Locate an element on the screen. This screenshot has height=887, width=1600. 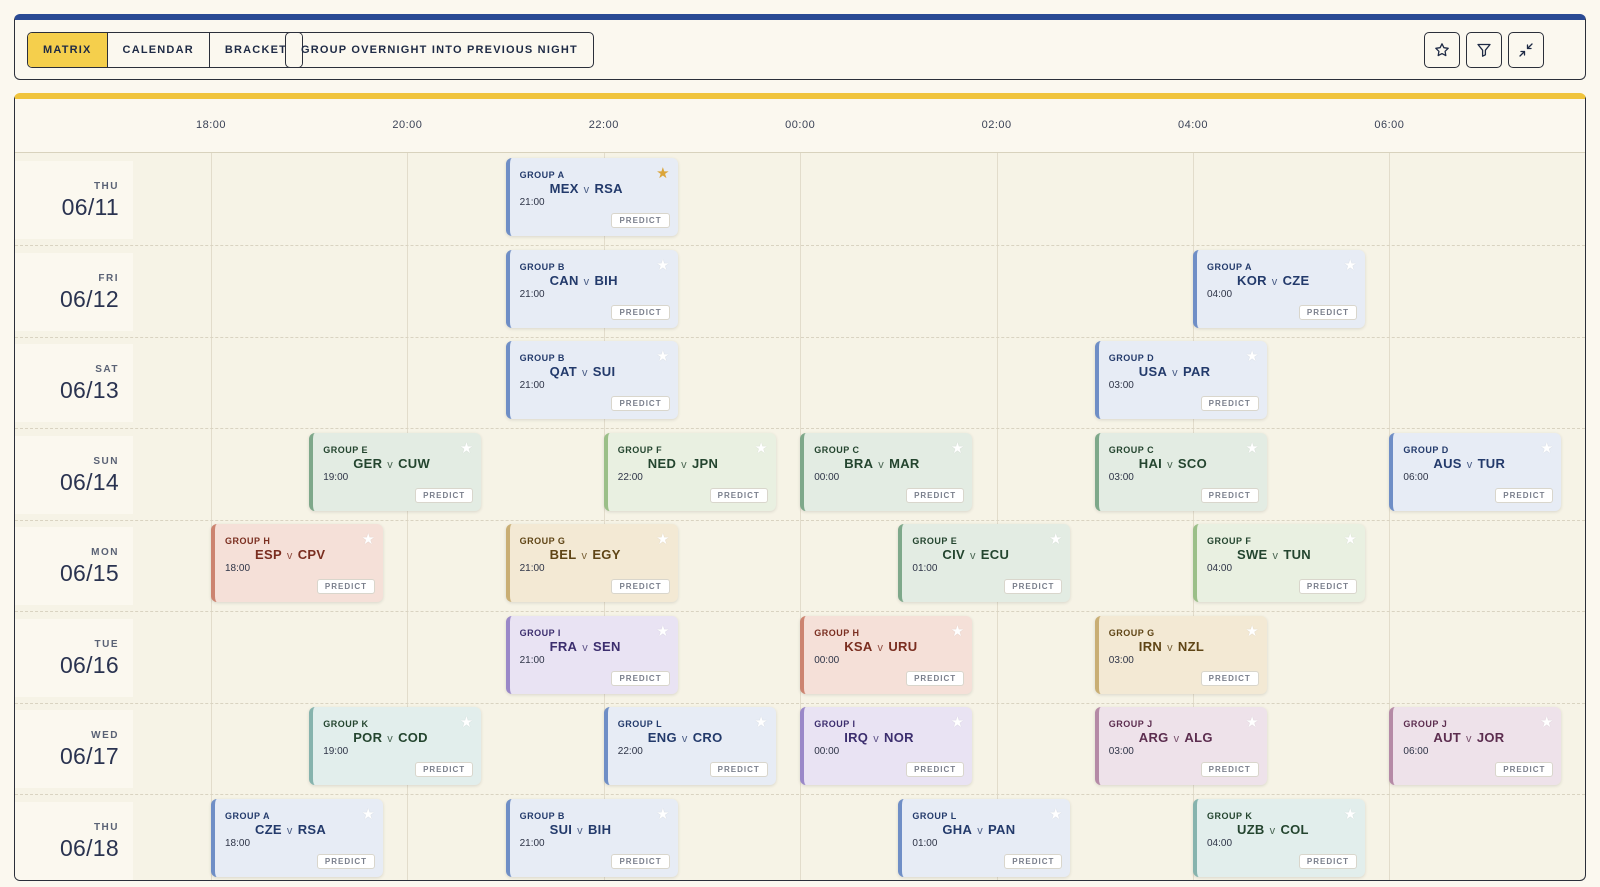
match-card: GROUP I FRA v SEN 21:00 ★ PREDICT is located at coordinates (591, 654).